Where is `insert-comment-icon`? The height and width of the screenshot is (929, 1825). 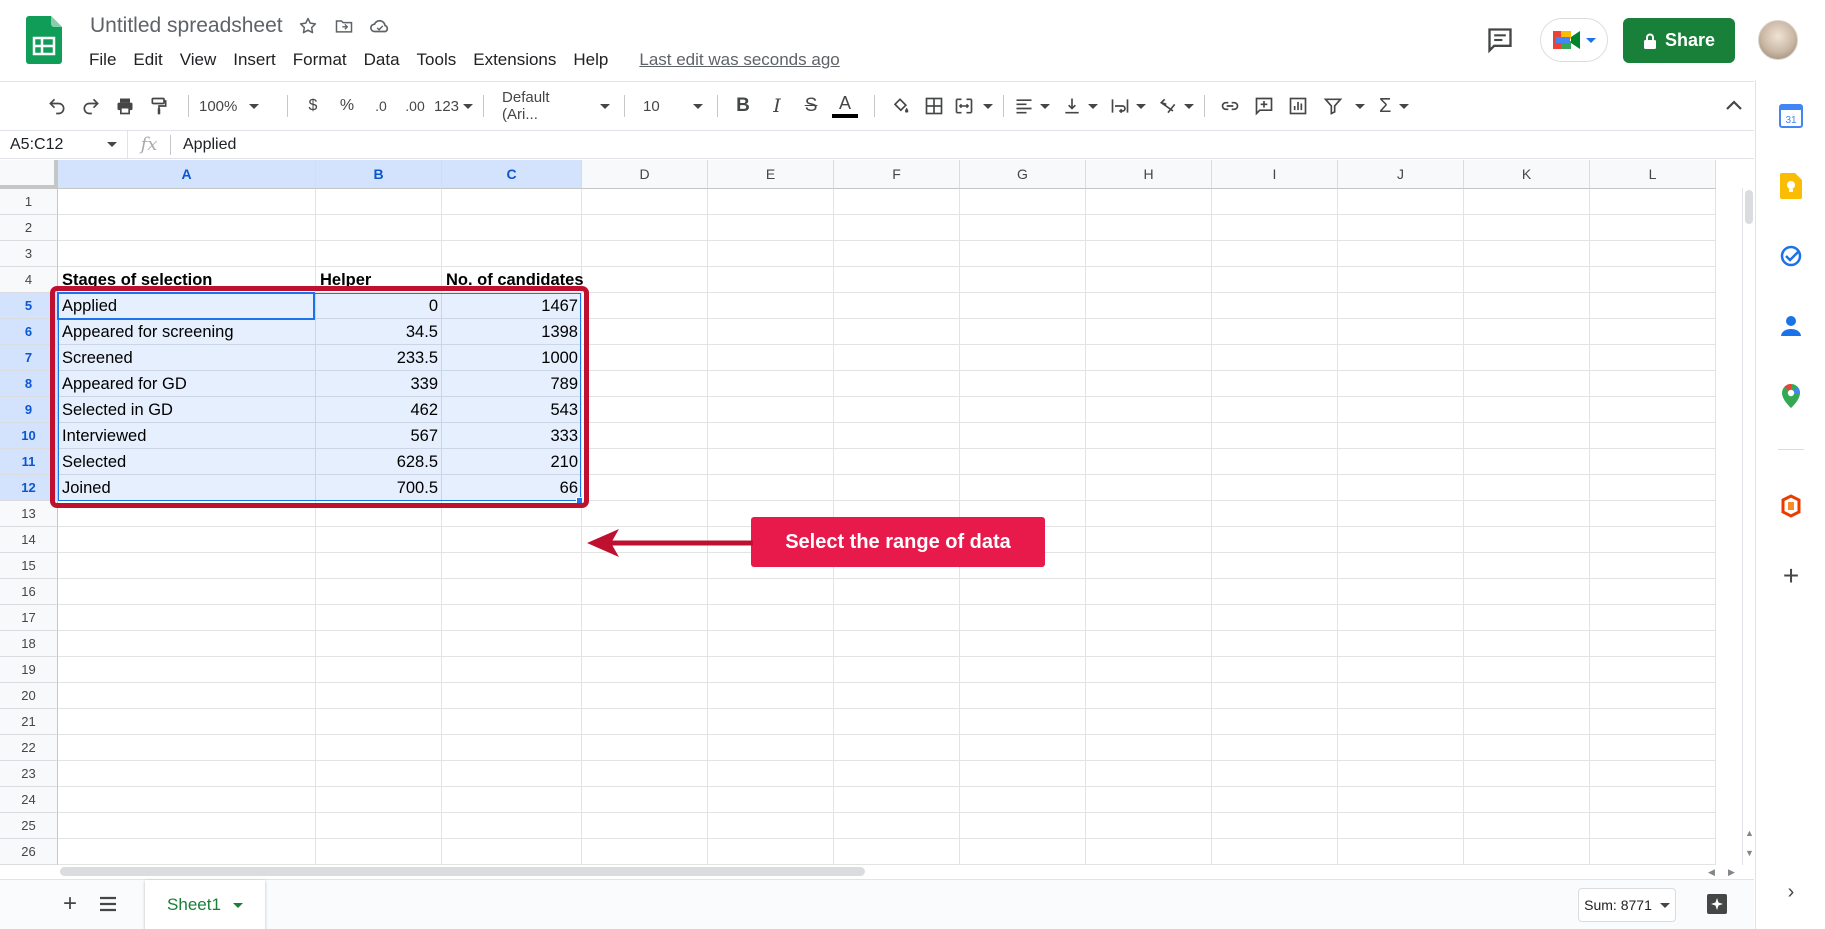
insert-comment-icon is located at coordinates (1264, 106).